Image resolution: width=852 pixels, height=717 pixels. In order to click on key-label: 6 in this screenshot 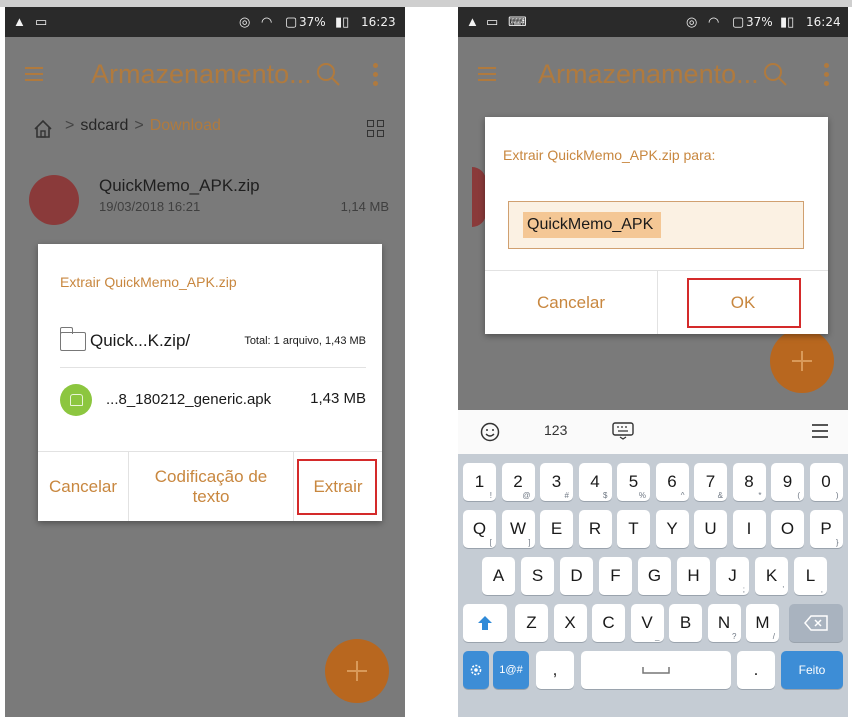, I will do `click(672, 481)`.